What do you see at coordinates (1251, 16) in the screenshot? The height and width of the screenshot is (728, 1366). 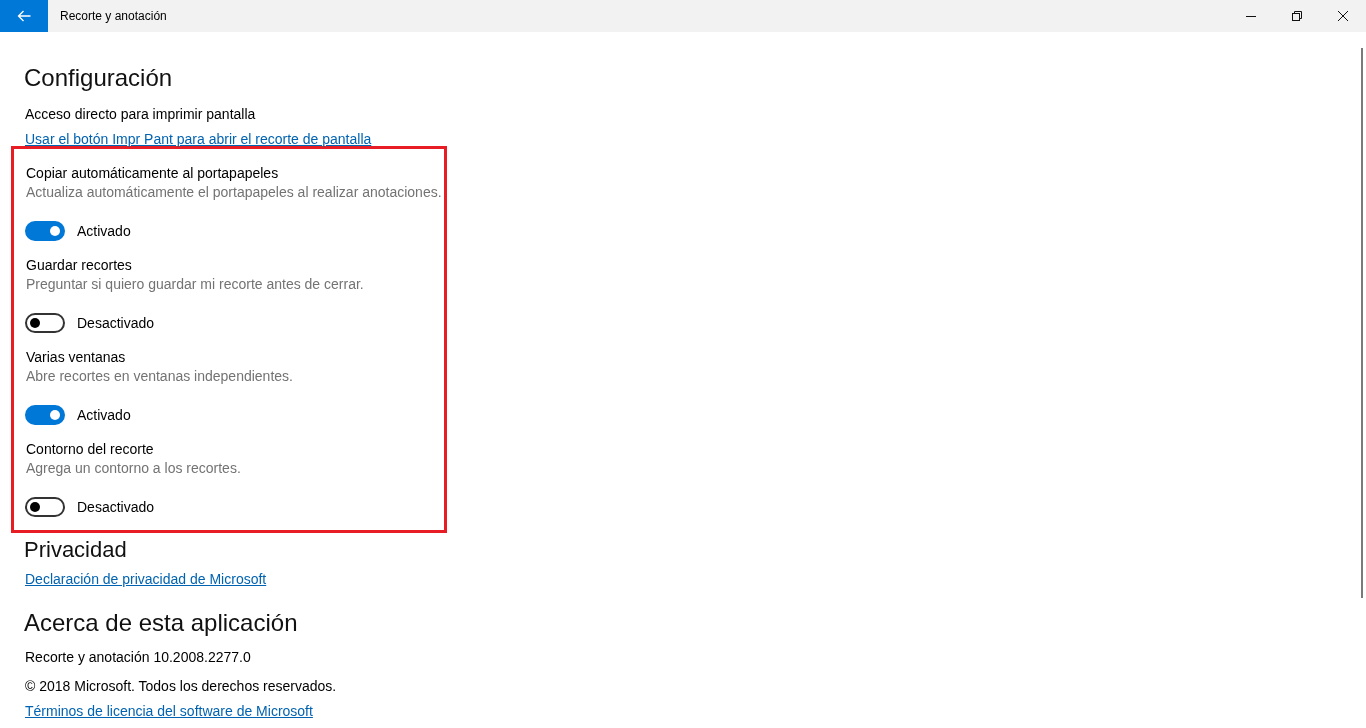 I see `minimize-icon` at bounding box center [1251, 16].